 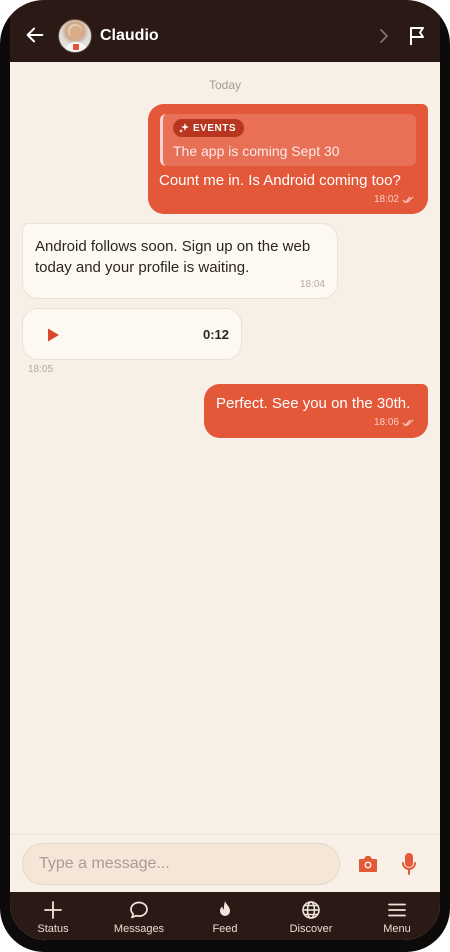 What do you see at coordinates (35, 35) in the screenshot?
I see `back-arrow-icon` at bounding box center [35, 35].